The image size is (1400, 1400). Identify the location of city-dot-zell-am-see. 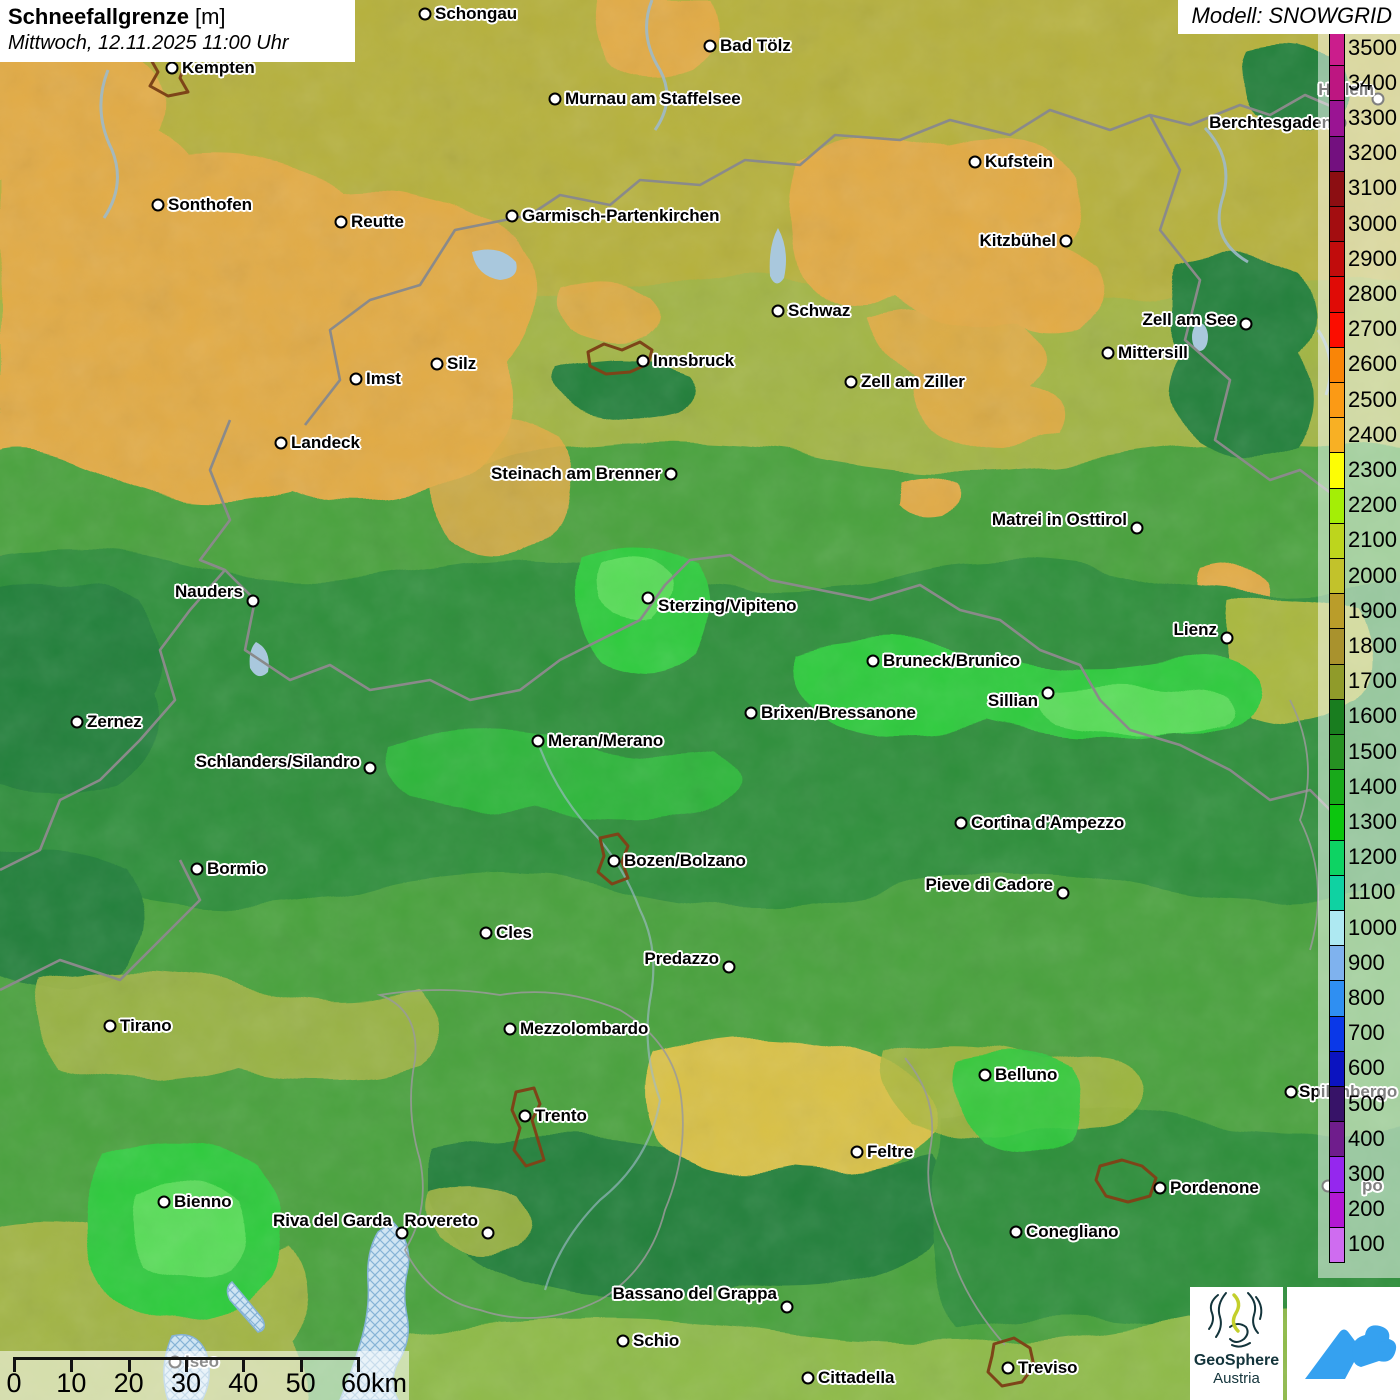
(1246, 324).